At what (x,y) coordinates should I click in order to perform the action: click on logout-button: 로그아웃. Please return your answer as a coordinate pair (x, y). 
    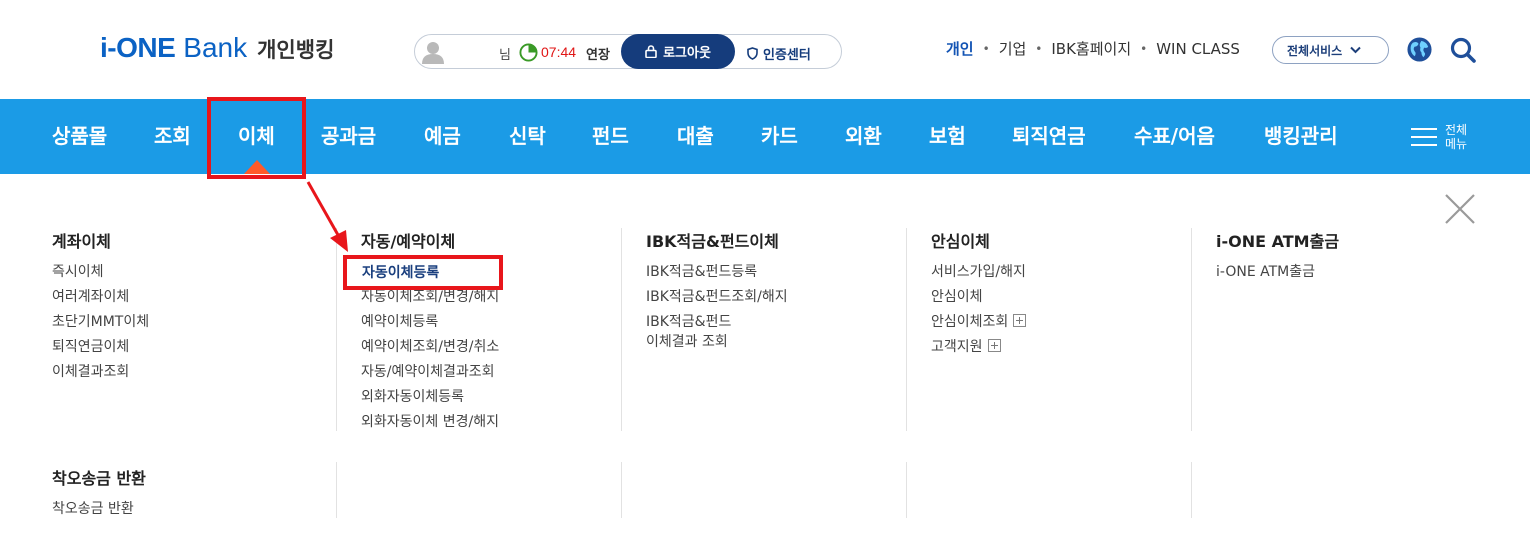
    Looking at the image, I should click on (678, 51).